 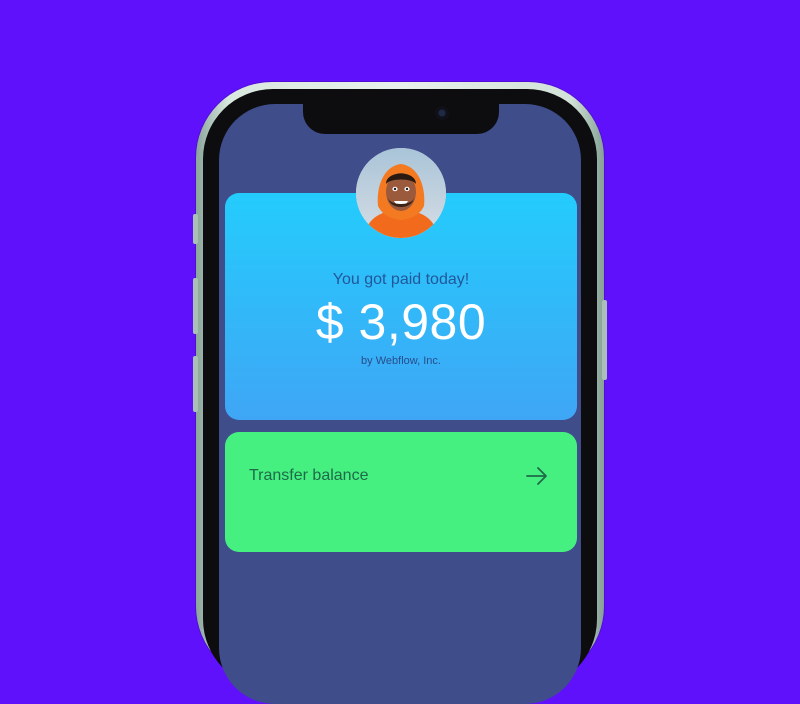 I want to click on avatar, so click(x=401, y=193).